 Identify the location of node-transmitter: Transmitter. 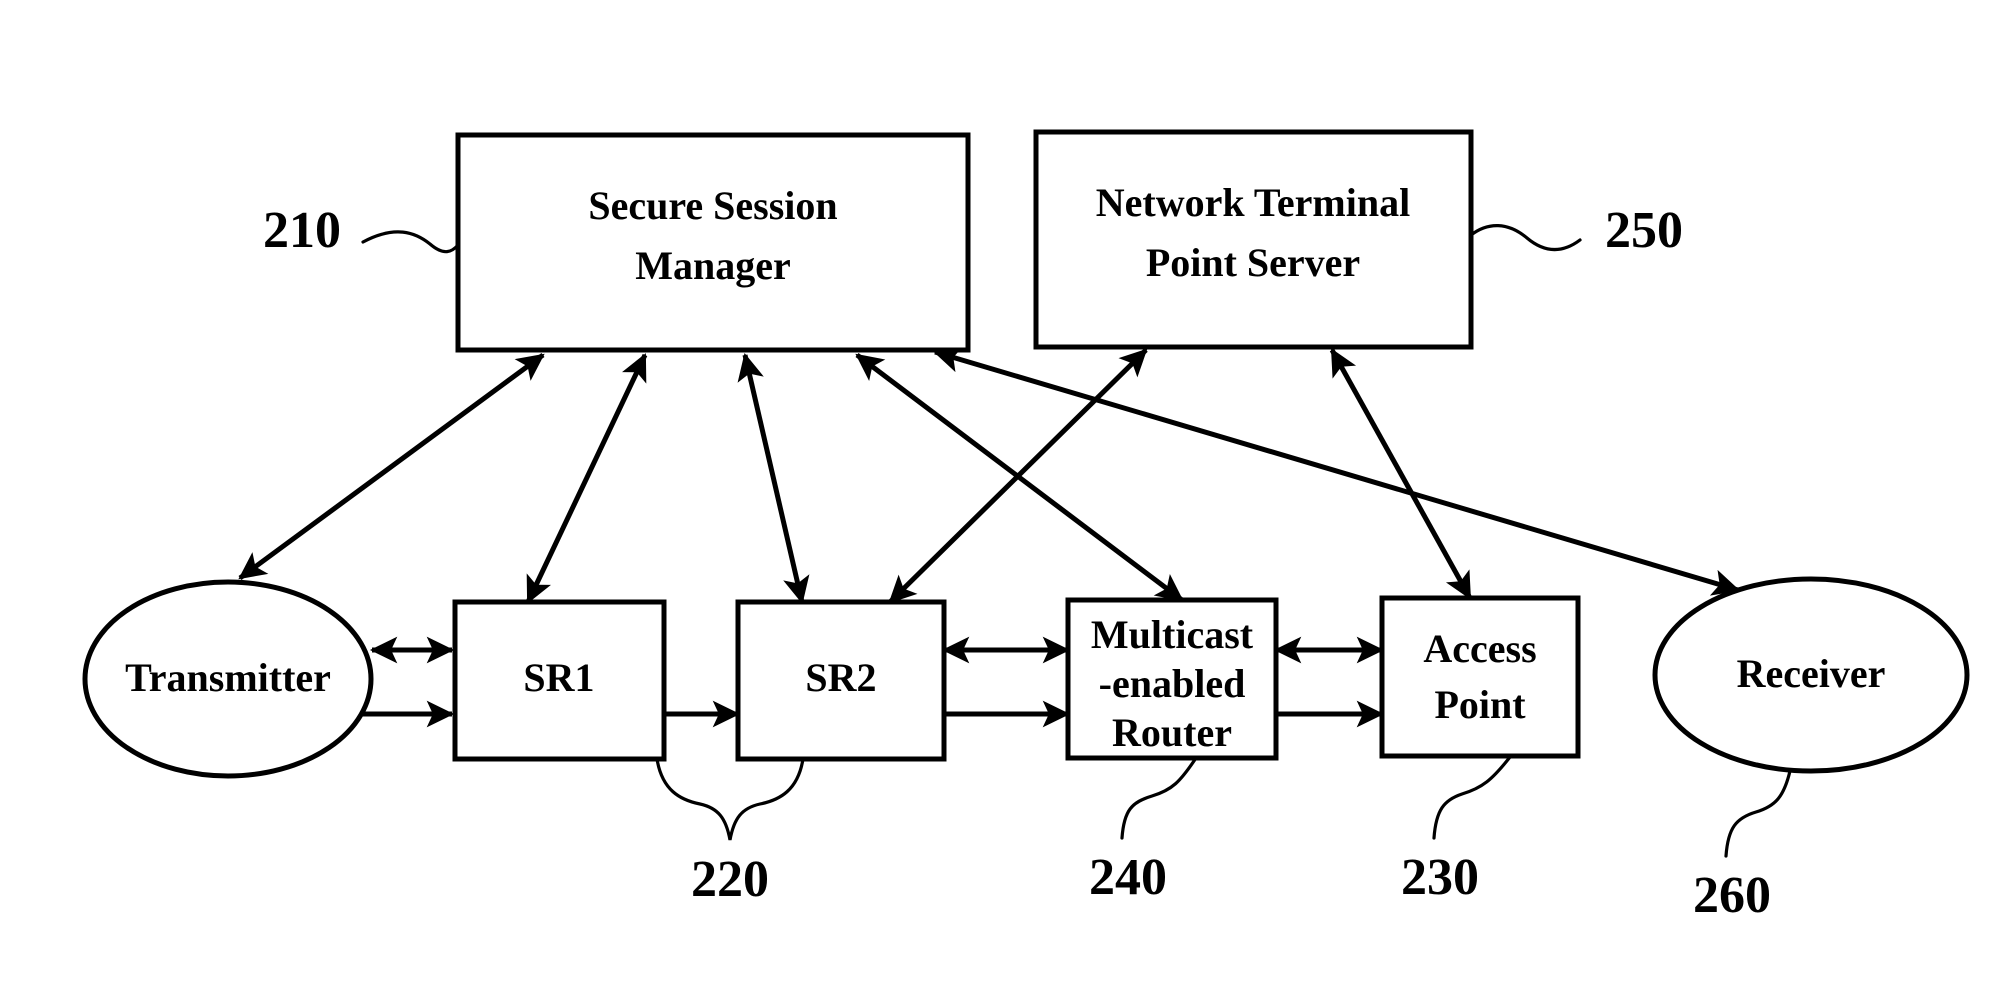
(228, 679).